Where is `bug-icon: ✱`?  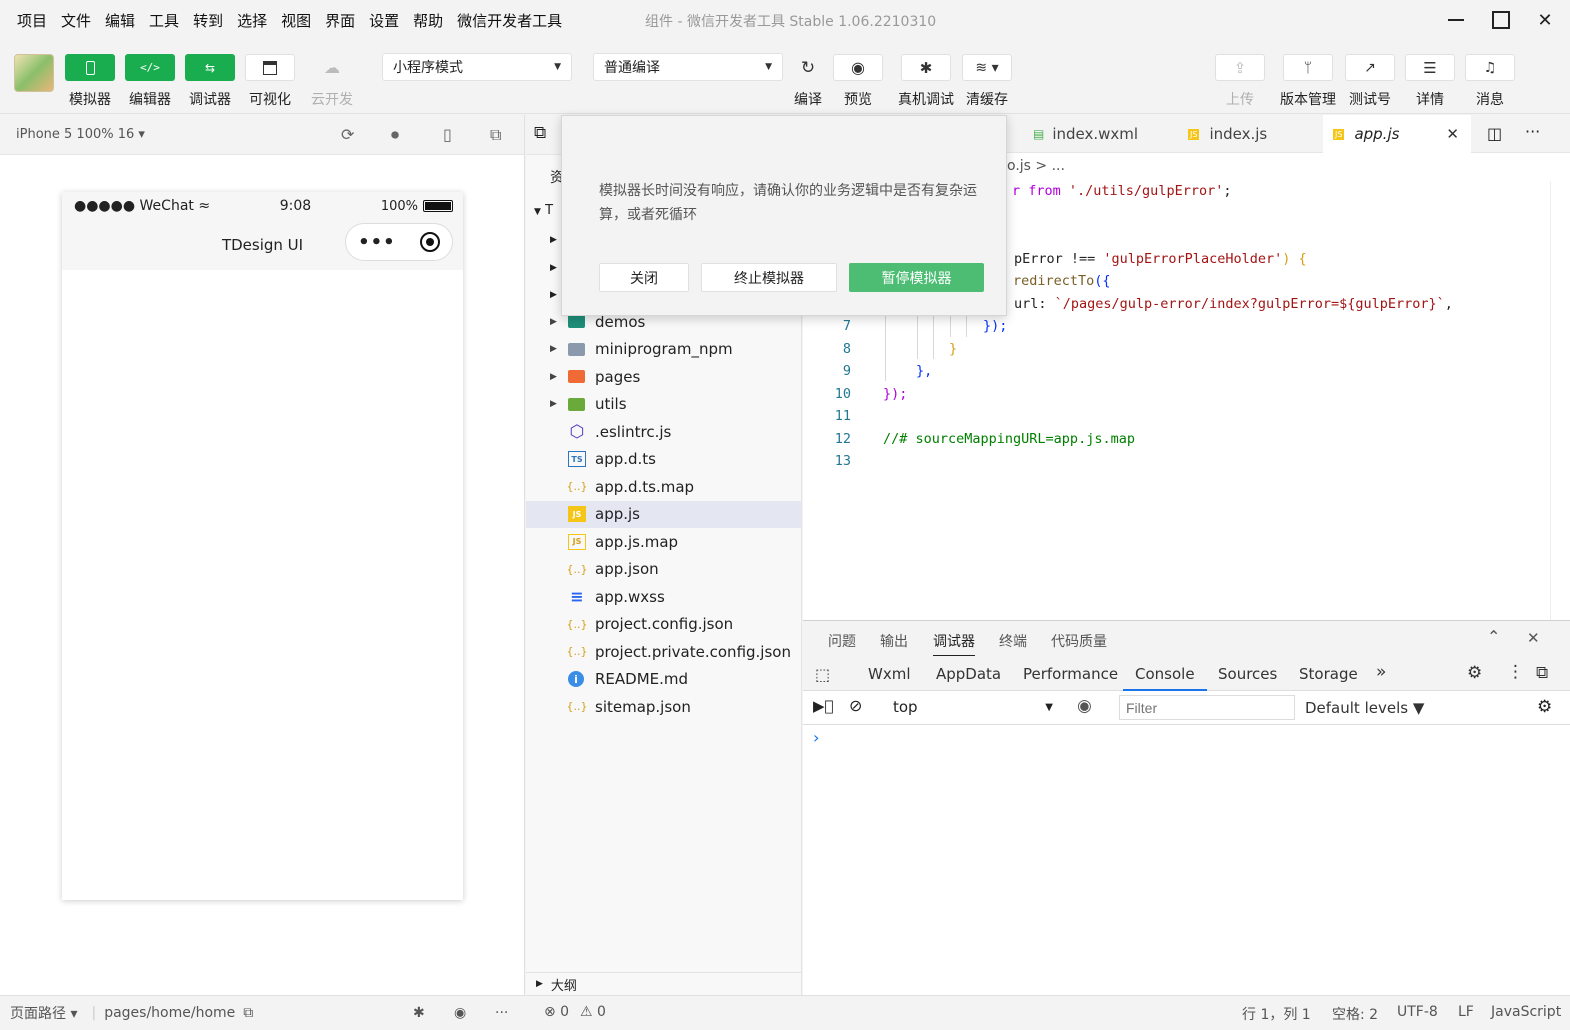 bug-icon: ✱ is located at coordinates (419, 1013).